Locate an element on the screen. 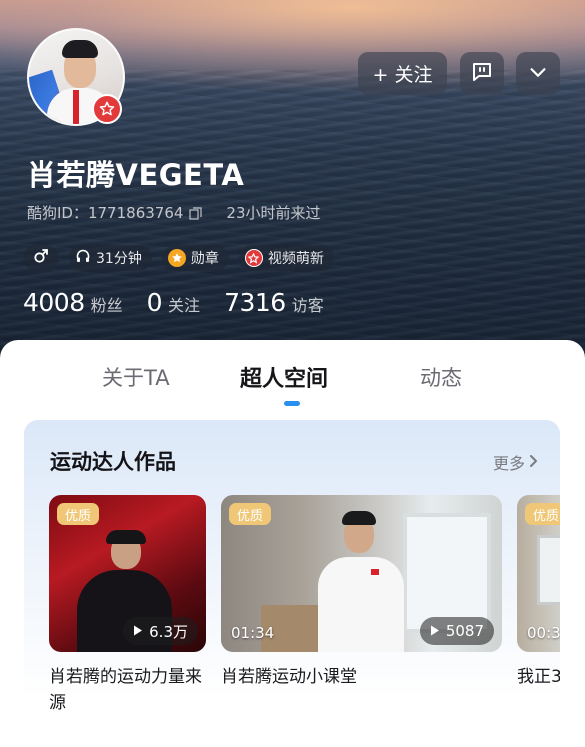 The image size is (585, 747). medal-icon is located at coordinates (176, 258).